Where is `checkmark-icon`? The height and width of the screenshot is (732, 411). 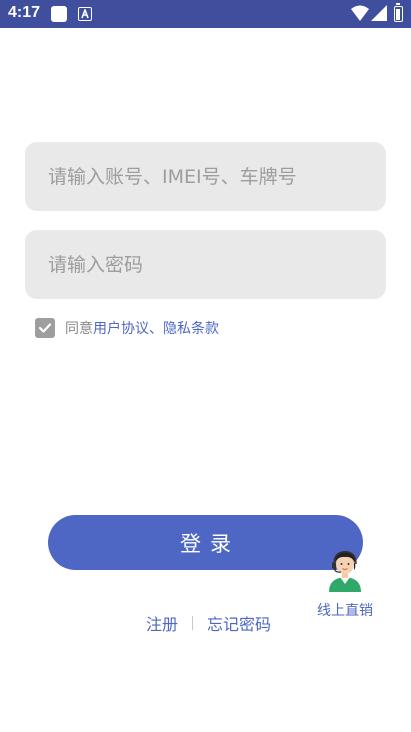
checkmark-icon is located at coordinates (45, 328).